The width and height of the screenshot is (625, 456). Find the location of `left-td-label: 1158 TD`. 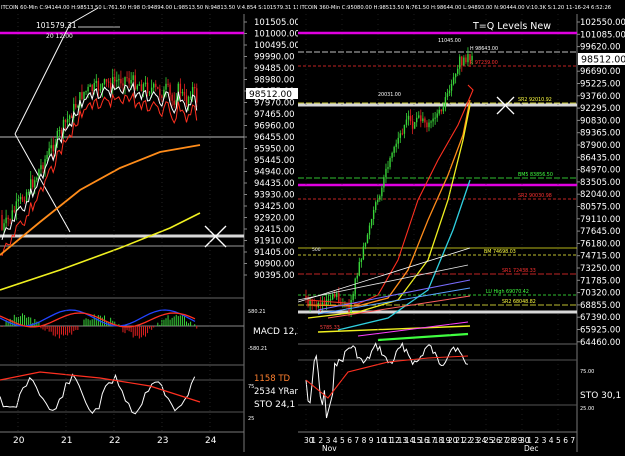

left-td-label: 1158 TD is located at coordinates (272, 379).